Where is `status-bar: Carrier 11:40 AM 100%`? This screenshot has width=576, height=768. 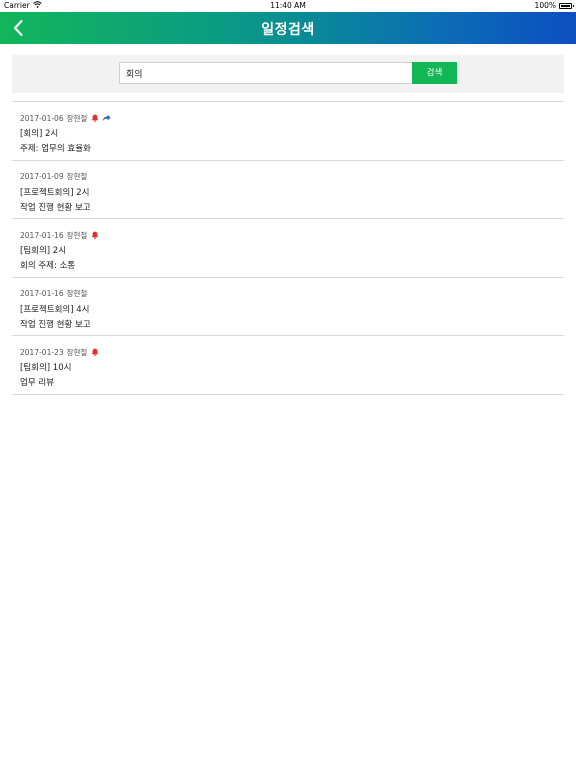 status-bar: Carrier 11:40 AM 100% is located at coordinates (288, 6).